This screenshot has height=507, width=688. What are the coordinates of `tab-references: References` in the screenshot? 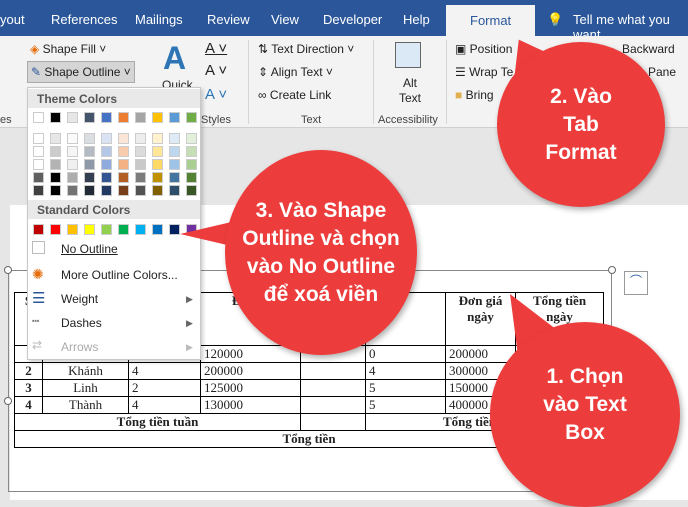 It's located at (84, 19).